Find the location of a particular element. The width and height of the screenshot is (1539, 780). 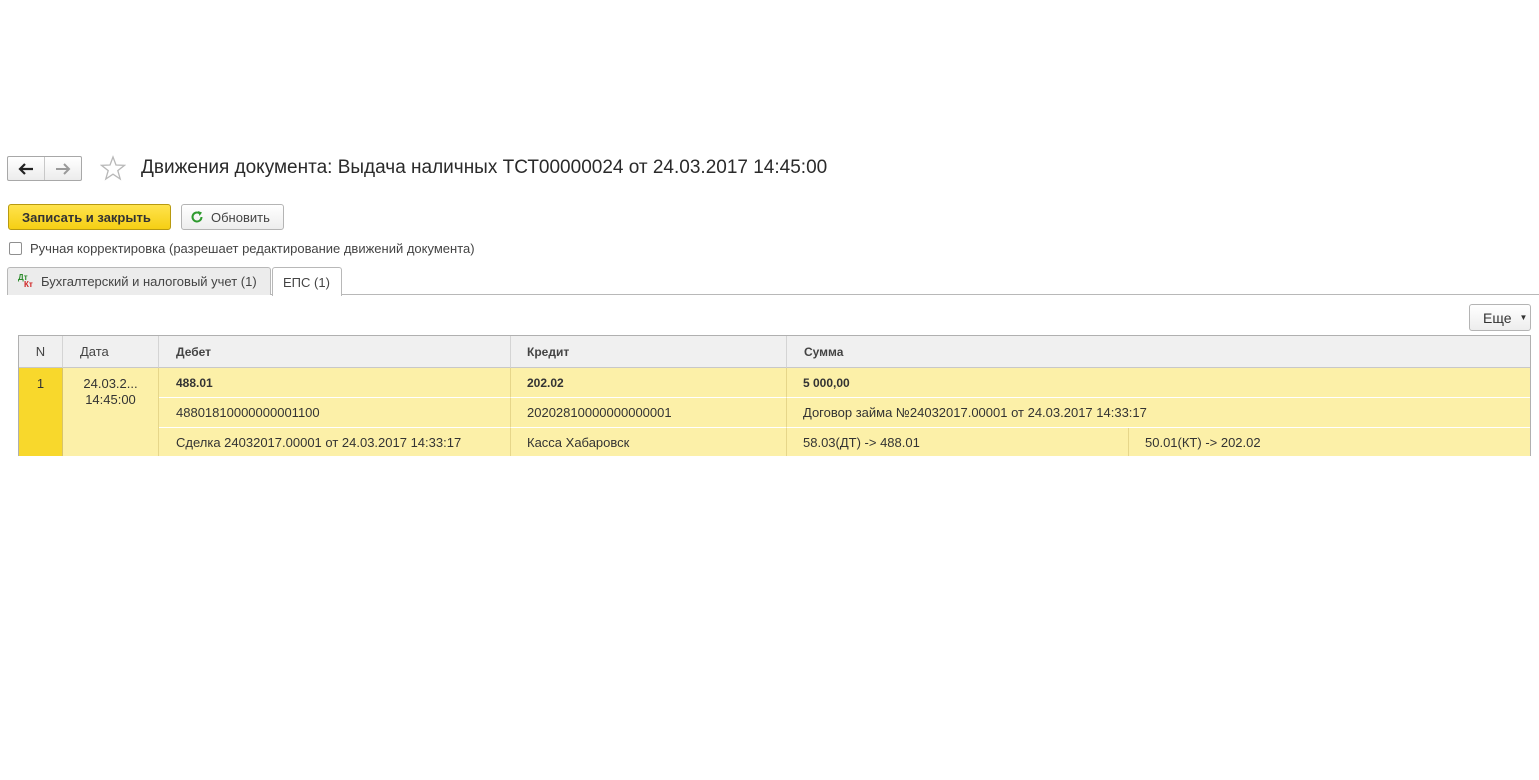

more-button: Еще ▼ is located at coordinates (1500, 317).